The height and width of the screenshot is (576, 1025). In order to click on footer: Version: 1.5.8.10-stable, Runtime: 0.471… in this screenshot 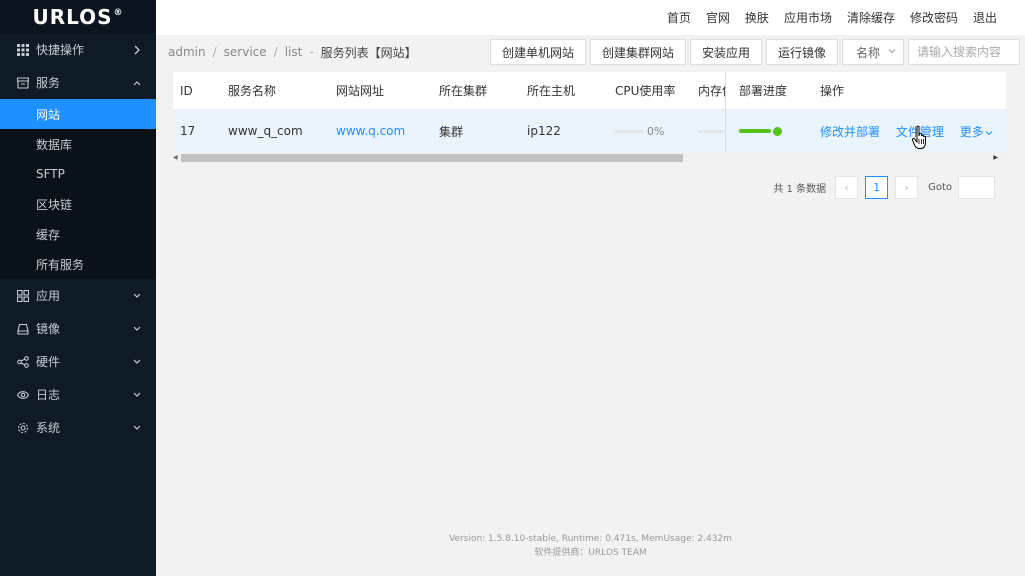, I will do `click(590, 546)`.